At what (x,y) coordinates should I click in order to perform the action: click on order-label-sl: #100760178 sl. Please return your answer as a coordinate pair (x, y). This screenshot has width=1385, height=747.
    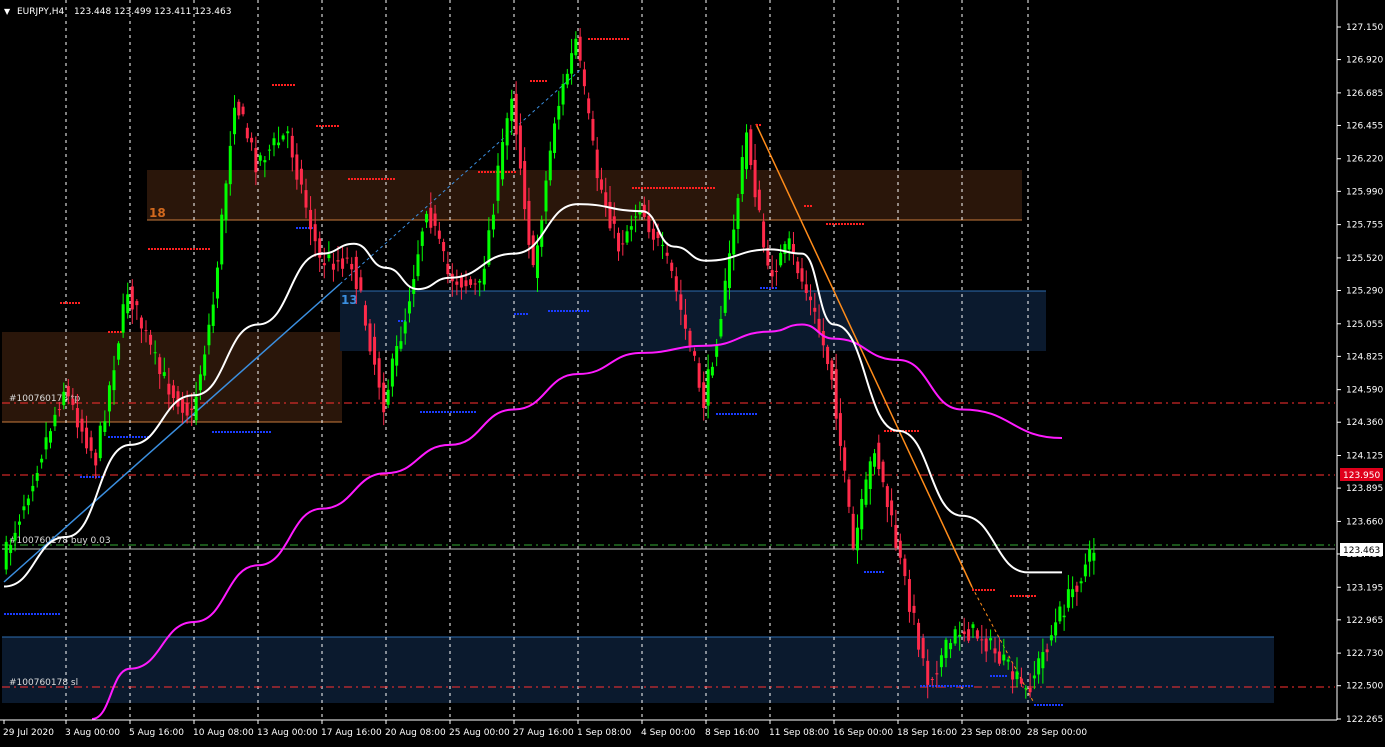
    Looking at the image, I should click on (43, 683).